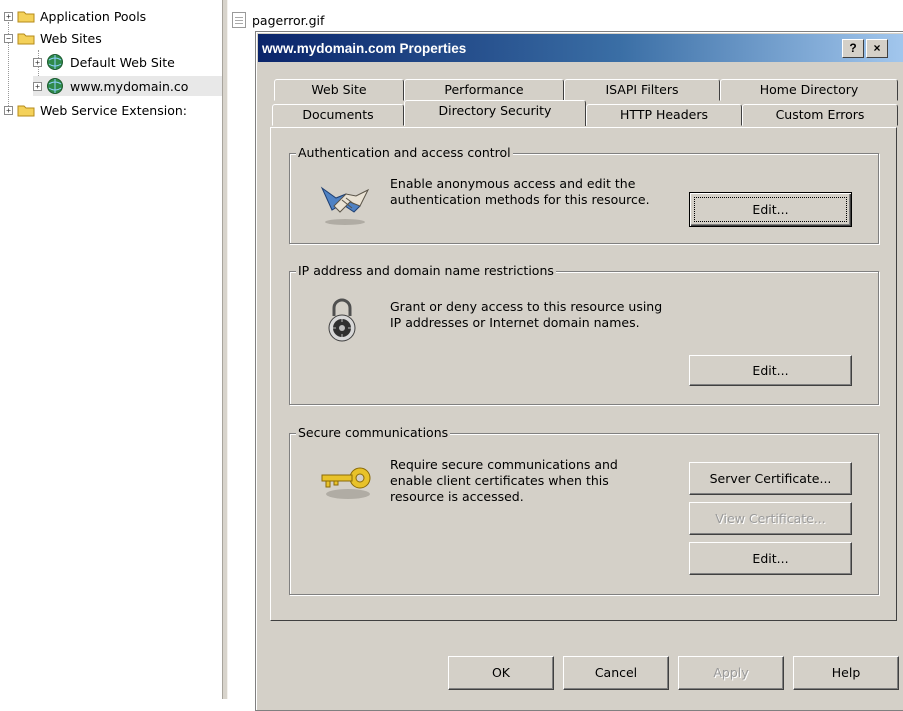 Image resolution: width=903 pixels, height=711 pixels. Describe the element at coordinates (93, 16) in the screenshot. I see `tree-item-label: Application Pools` at that location.